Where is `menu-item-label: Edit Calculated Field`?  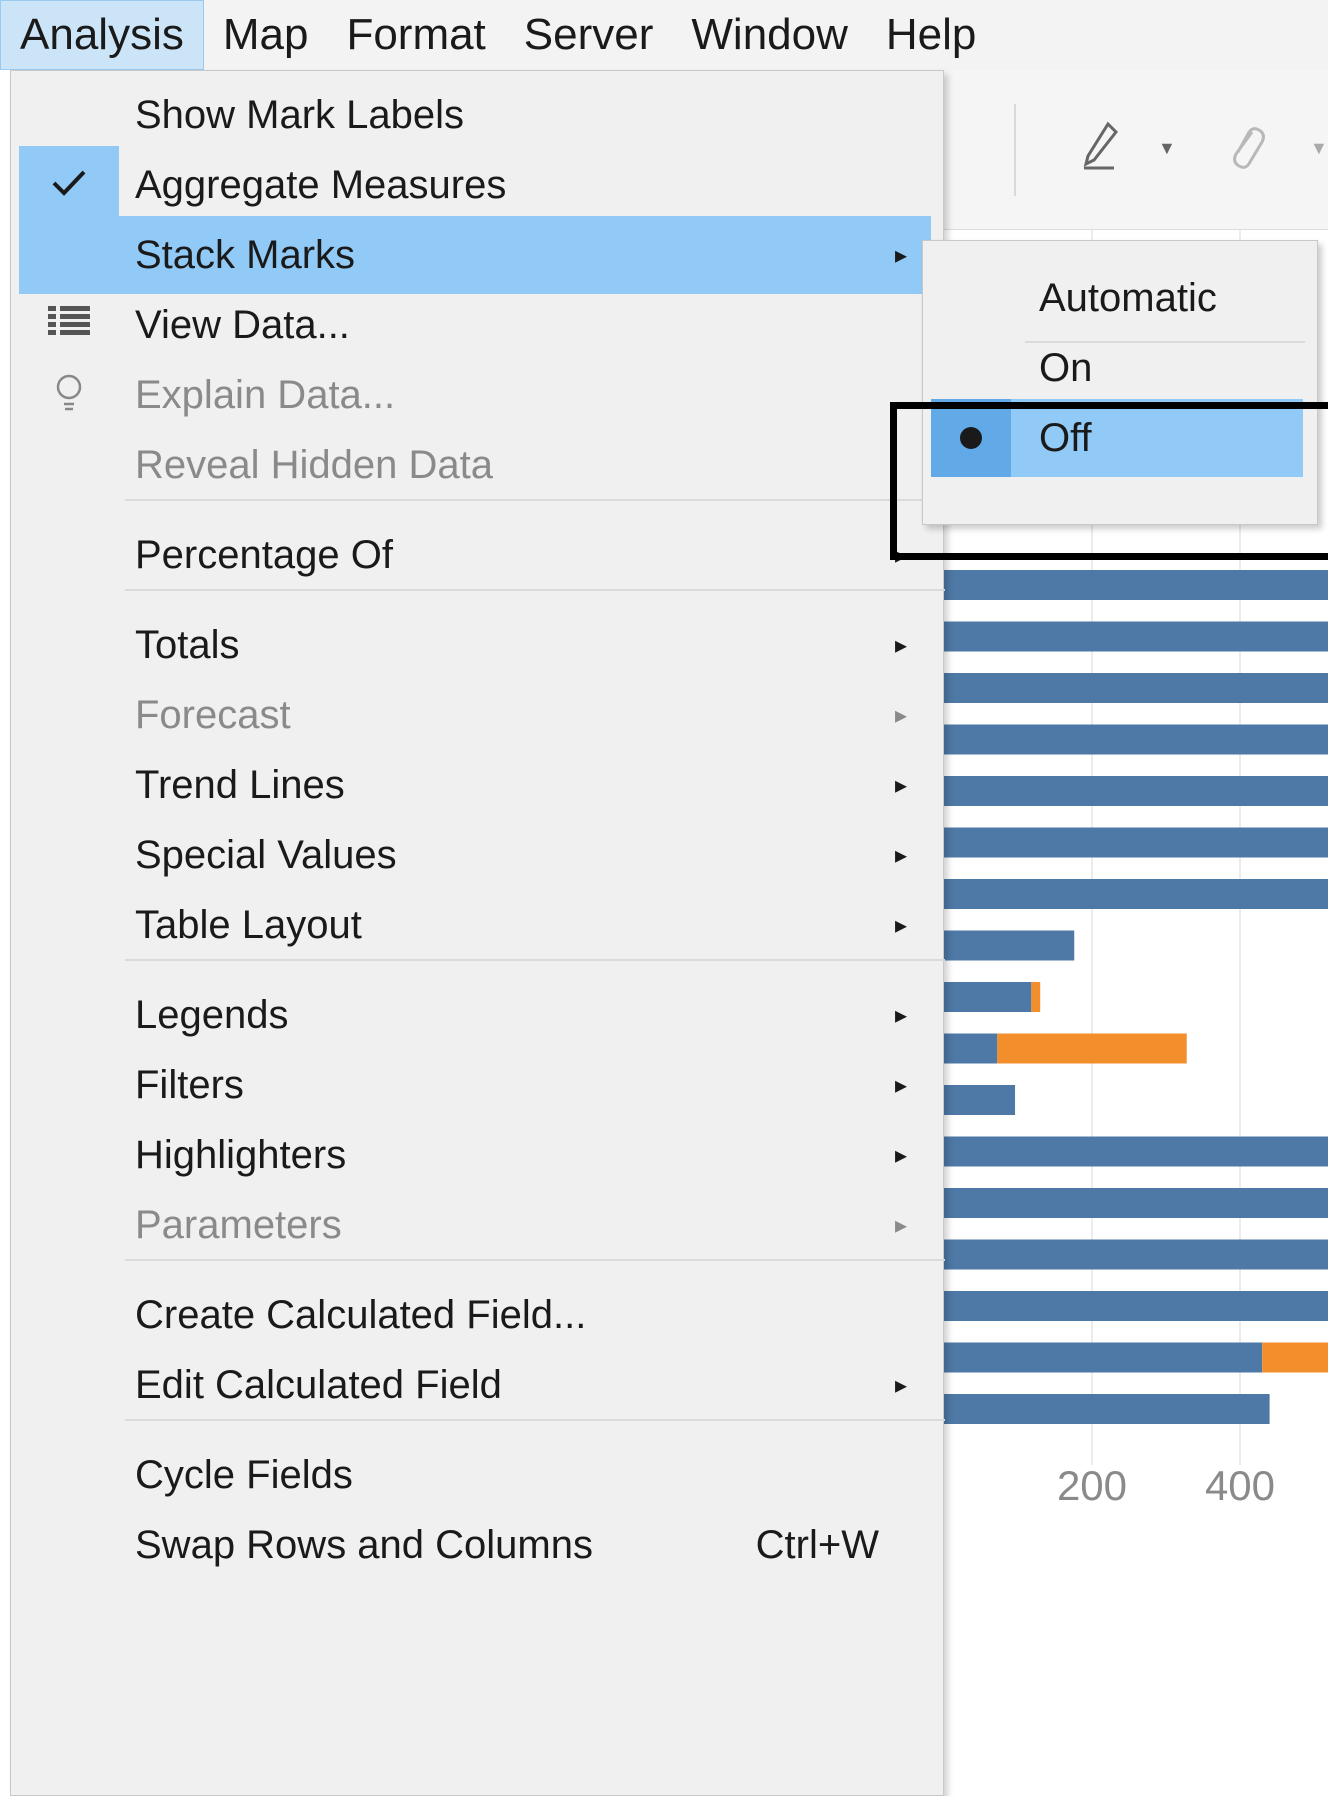
menu-item-label: Edit Calculated Field is located at coordinates (318, 1384).